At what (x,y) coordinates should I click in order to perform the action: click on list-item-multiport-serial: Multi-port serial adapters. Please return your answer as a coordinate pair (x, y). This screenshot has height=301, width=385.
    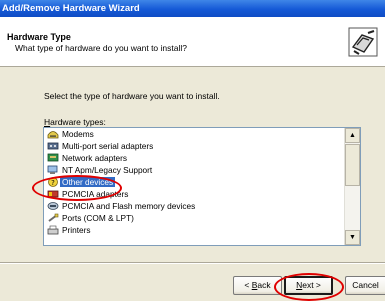
    Looking at the image, I should click on (195, 146).